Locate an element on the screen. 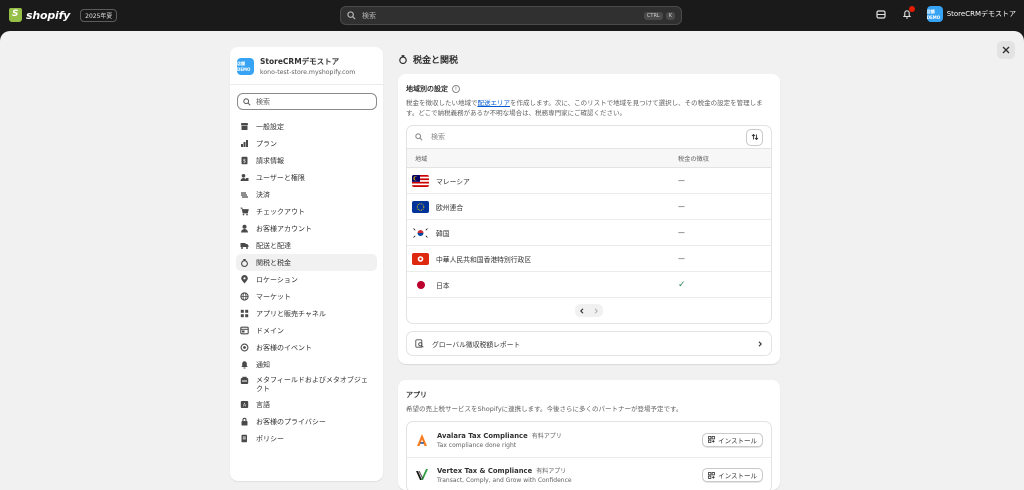 The width and height of the screenshot is (1024, 490). sidebar-item-label: お客様アカウント is located at coordinates (284, 228).